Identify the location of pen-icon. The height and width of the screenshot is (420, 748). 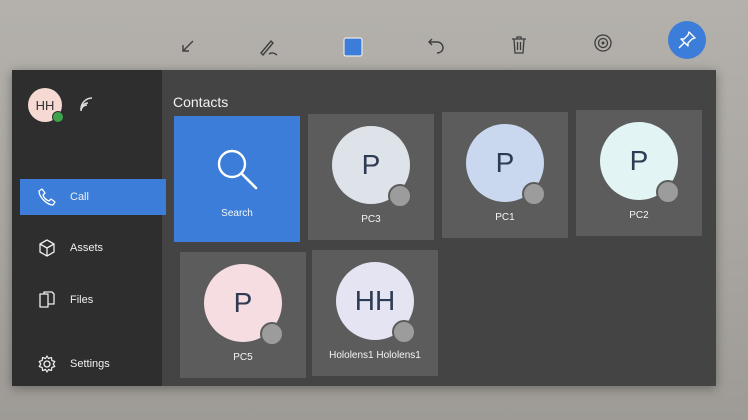
(269, 48).